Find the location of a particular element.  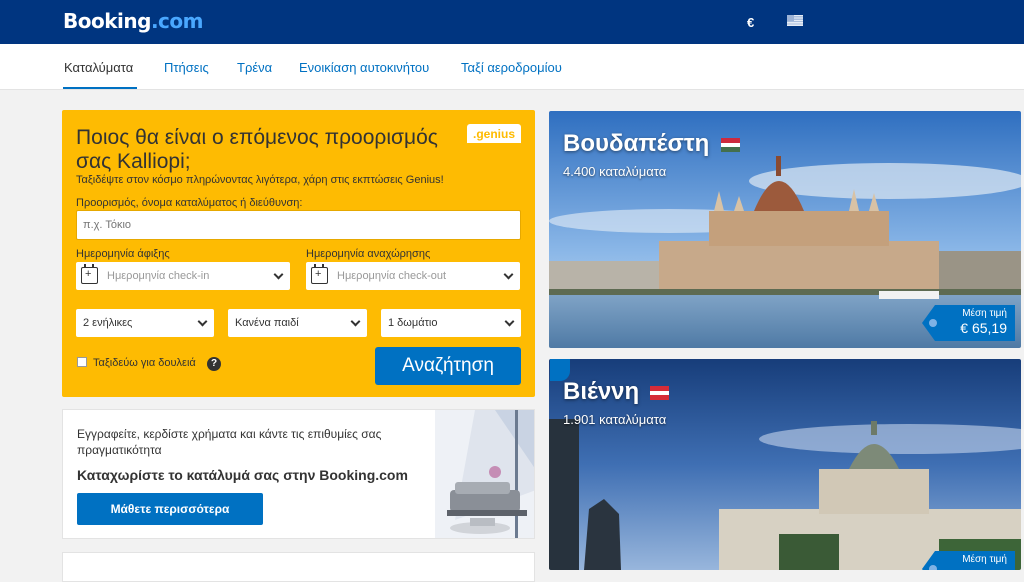

tab-car-rental: Ενοικίαση αυτοκινήτου is located at coordinates (364, 67).